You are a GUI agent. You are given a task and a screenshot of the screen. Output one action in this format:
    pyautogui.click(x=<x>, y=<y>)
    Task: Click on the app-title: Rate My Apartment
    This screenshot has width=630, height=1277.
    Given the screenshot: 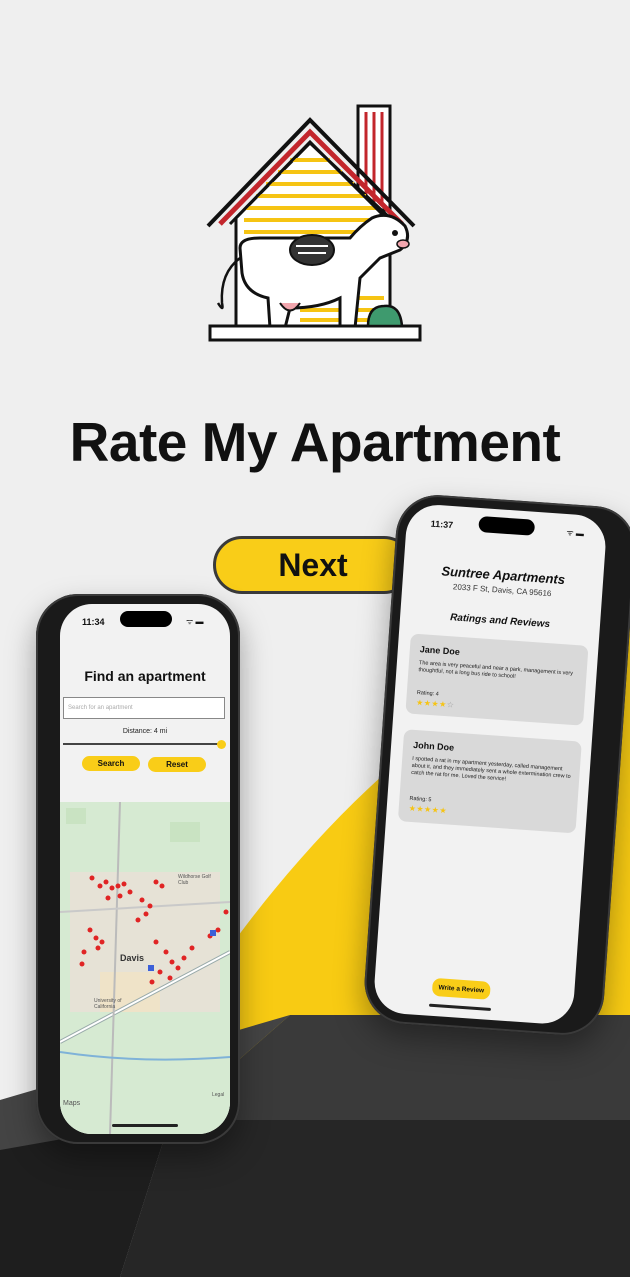 What is the action you would take?
    pyautogui.click(x=315, y=442)
    